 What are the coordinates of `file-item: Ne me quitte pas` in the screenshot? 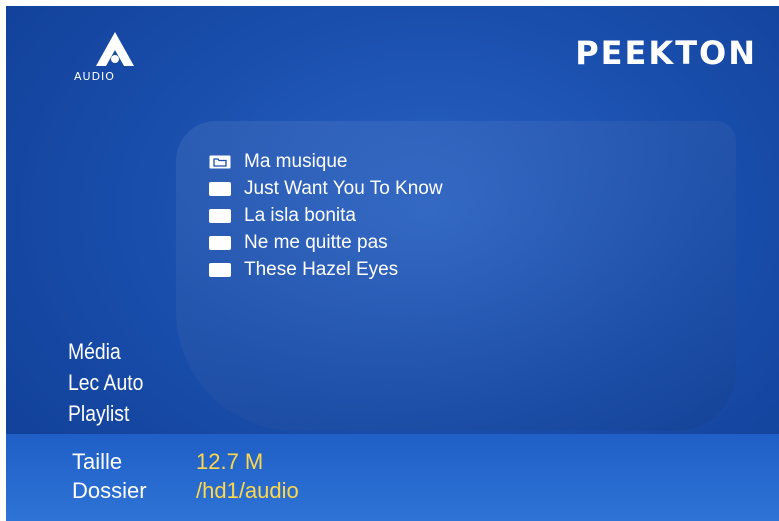 It's located at (326, 242).